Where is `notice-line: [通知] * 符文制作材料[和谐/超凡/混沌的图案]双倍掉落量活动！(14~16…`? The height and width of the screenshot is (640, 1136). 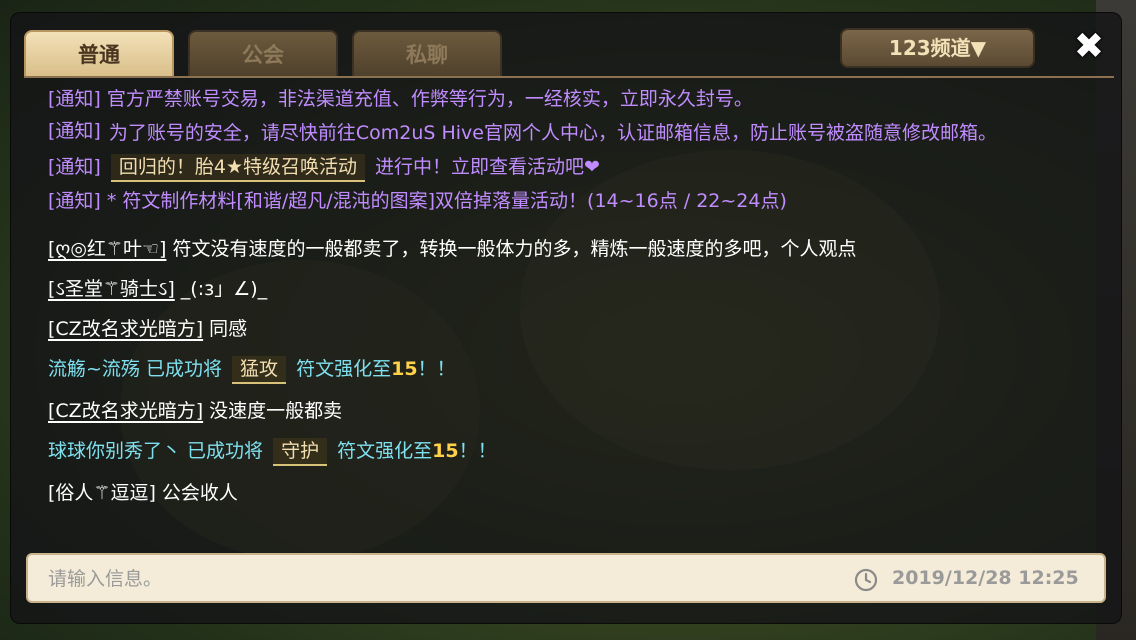
notice-line: [通知] * 符文制作材料[和谐/超凡/混沌的图案]双倍掉落量活动！(14~16… is located at coordinates (568, 201).